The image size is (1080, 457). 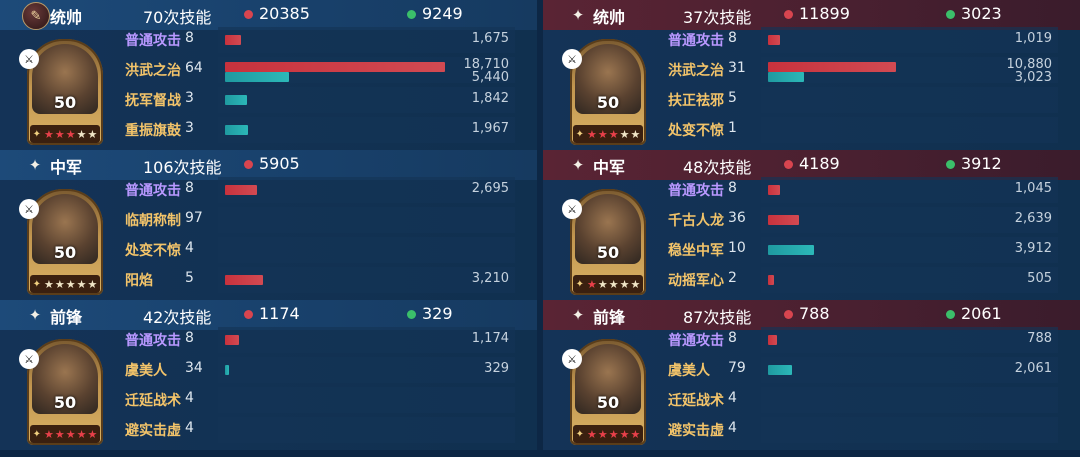 What do you see at coordinates (811, 340) in the screenshot?
I see `skill-row: 普通攻击 8 788` at bounding box center [811, 340].